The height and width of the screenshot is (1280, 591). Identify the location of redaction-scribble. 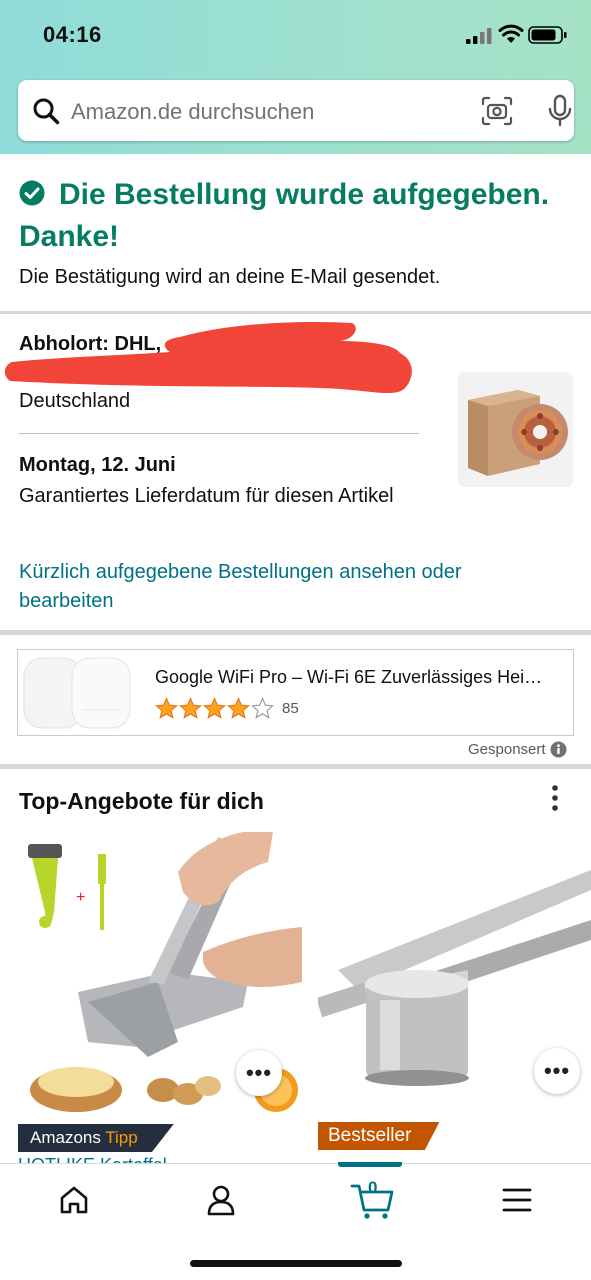
(208, 357).